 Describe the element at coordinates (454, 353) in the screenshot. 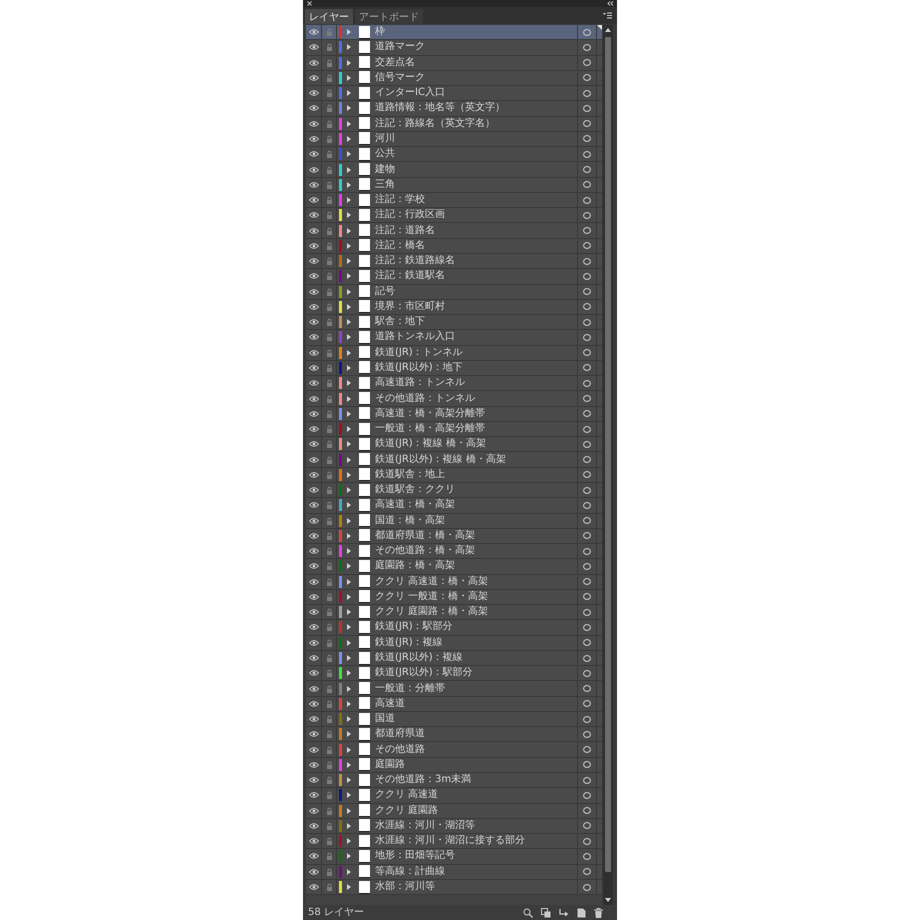

I see `layer-row: 鉄道(JR)：トンネル` at that location.